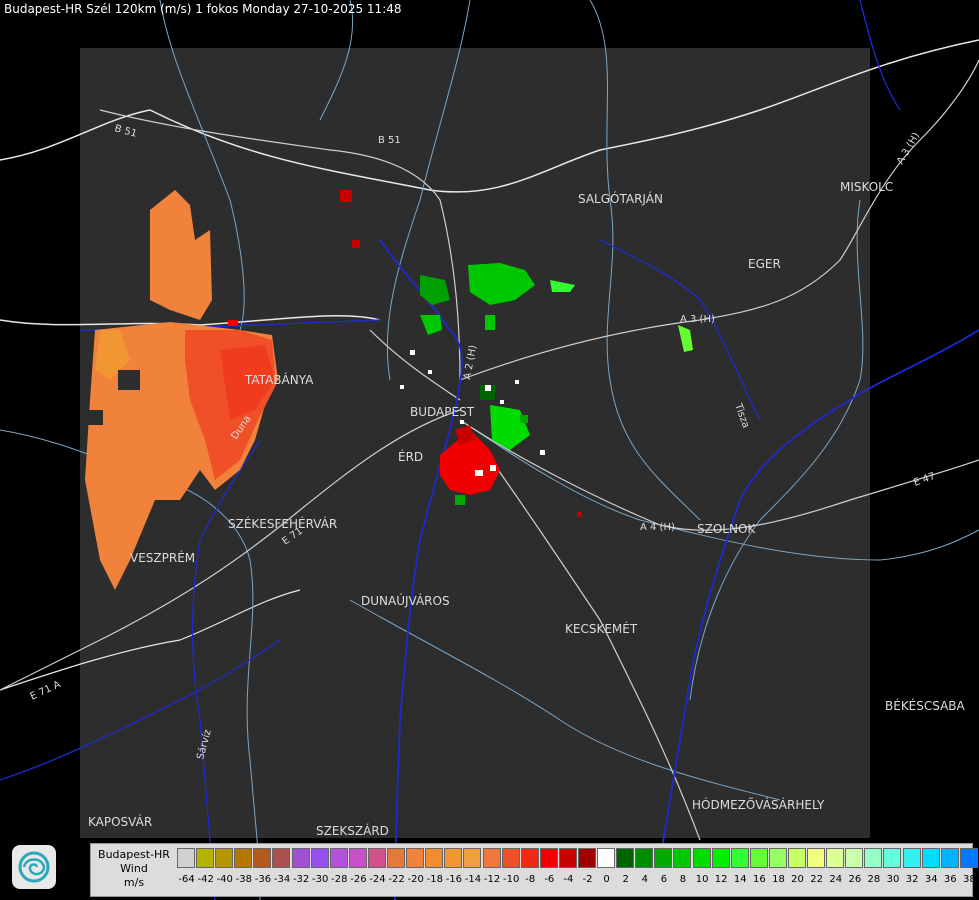 This screenshot has width=979, height=900. Describe the element at coordinates (442, 412) in the screenshot. I see `city-label: BUDAPEST` at that location.